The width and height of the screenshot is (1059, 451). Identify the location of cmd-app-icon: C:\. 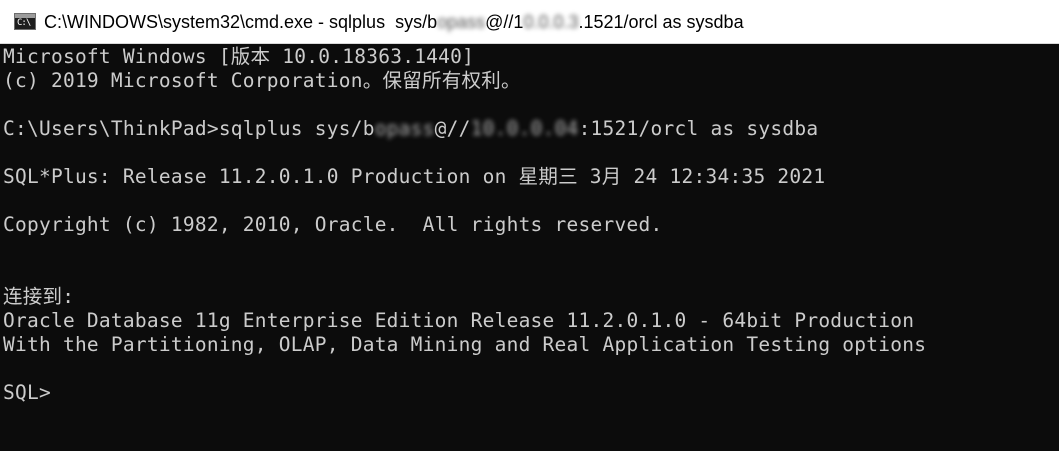
(25, 21).